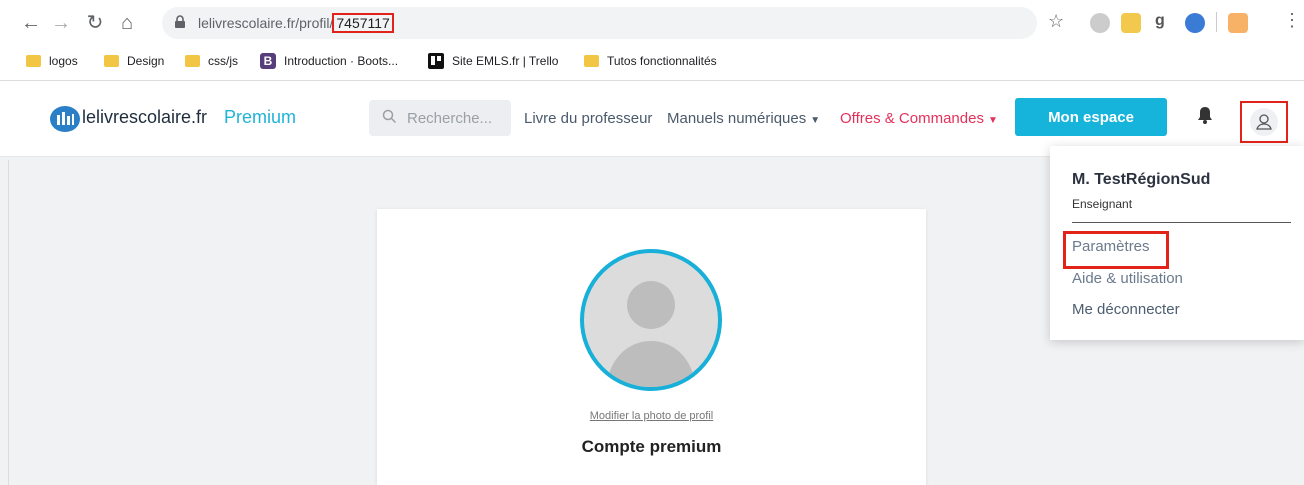 The height and width of the screenshot is (485, 1304). Describe the element at coordinates (223, 61) in the screenshot. I see `bookmark-label: css/js` at that location.